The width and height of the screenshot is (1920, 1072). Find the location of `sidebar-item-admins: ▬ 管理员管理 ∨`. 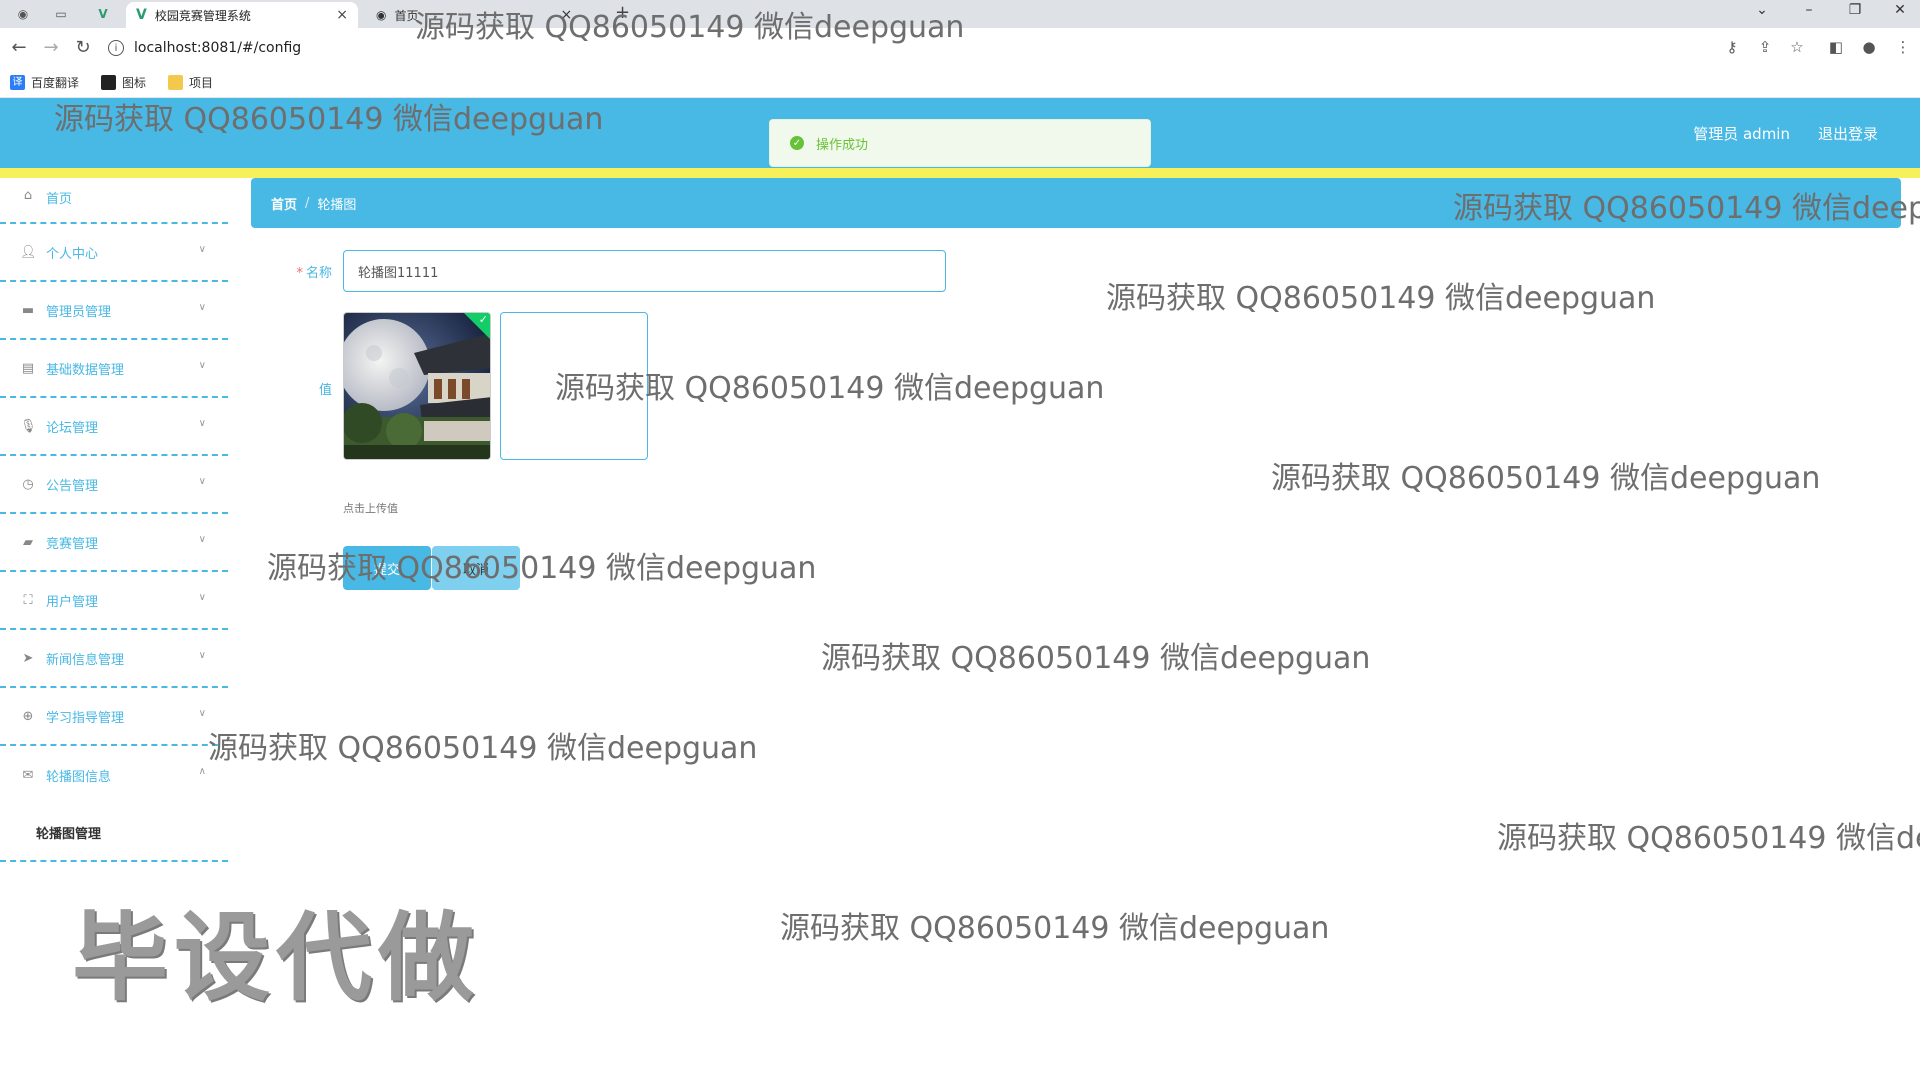

sidebar-item-admins: ▬ 管理员管理 ∨ is located at coordinates (114, 311).